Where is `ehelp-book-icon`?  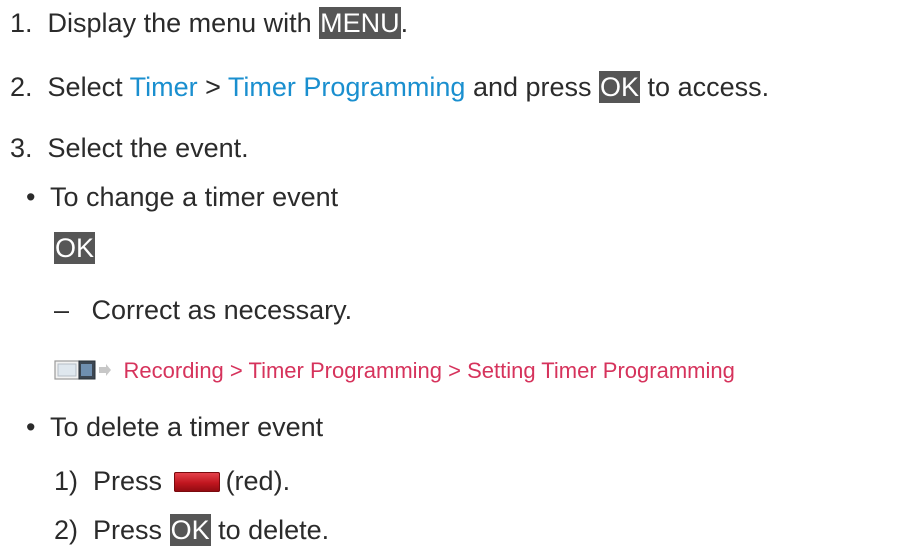 ehelp-book-icon is located at coordinates (82, 370).